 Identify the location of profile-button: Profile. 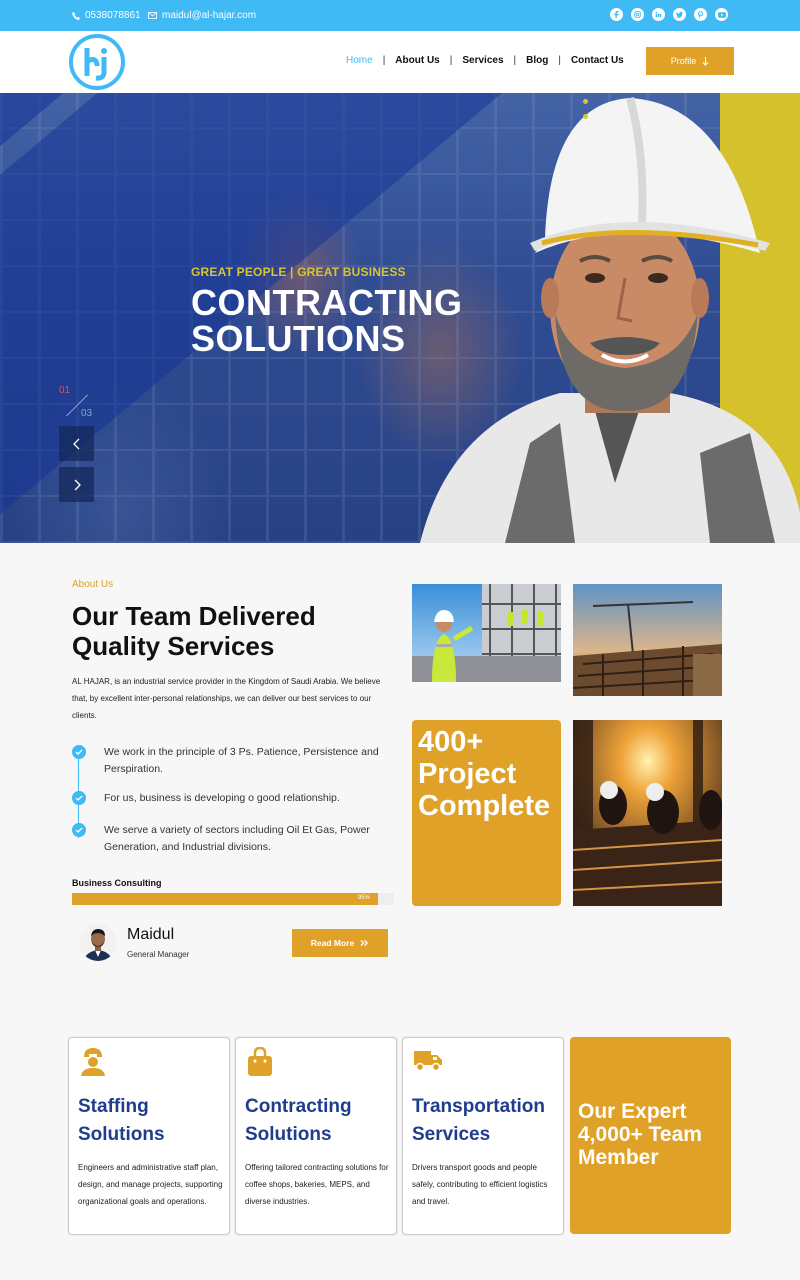
(690, 61).